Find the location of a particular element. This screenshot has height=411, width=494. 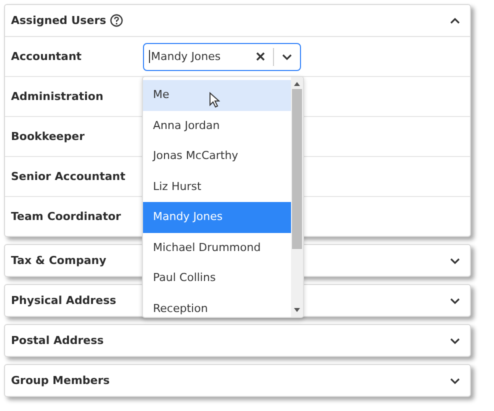

dropdown-option: Michael Drummond is located at coordinates (217, 247).